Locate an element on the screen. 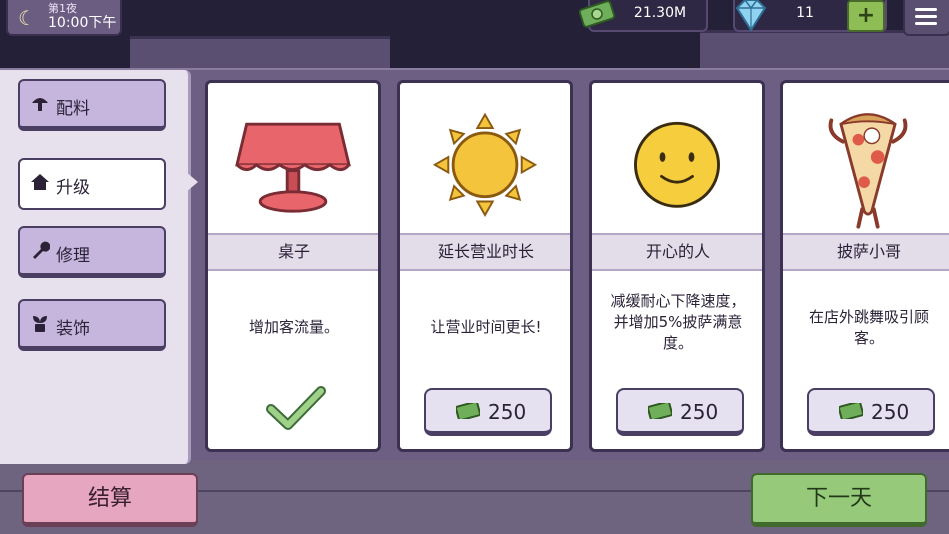 The width and height of the screenshot is (949, 534). upgrade-card-happy-people: 开心的人 减缓耐心下降速度，并增加5%披萨满意度。 250 is located at coordinates (677, 266).